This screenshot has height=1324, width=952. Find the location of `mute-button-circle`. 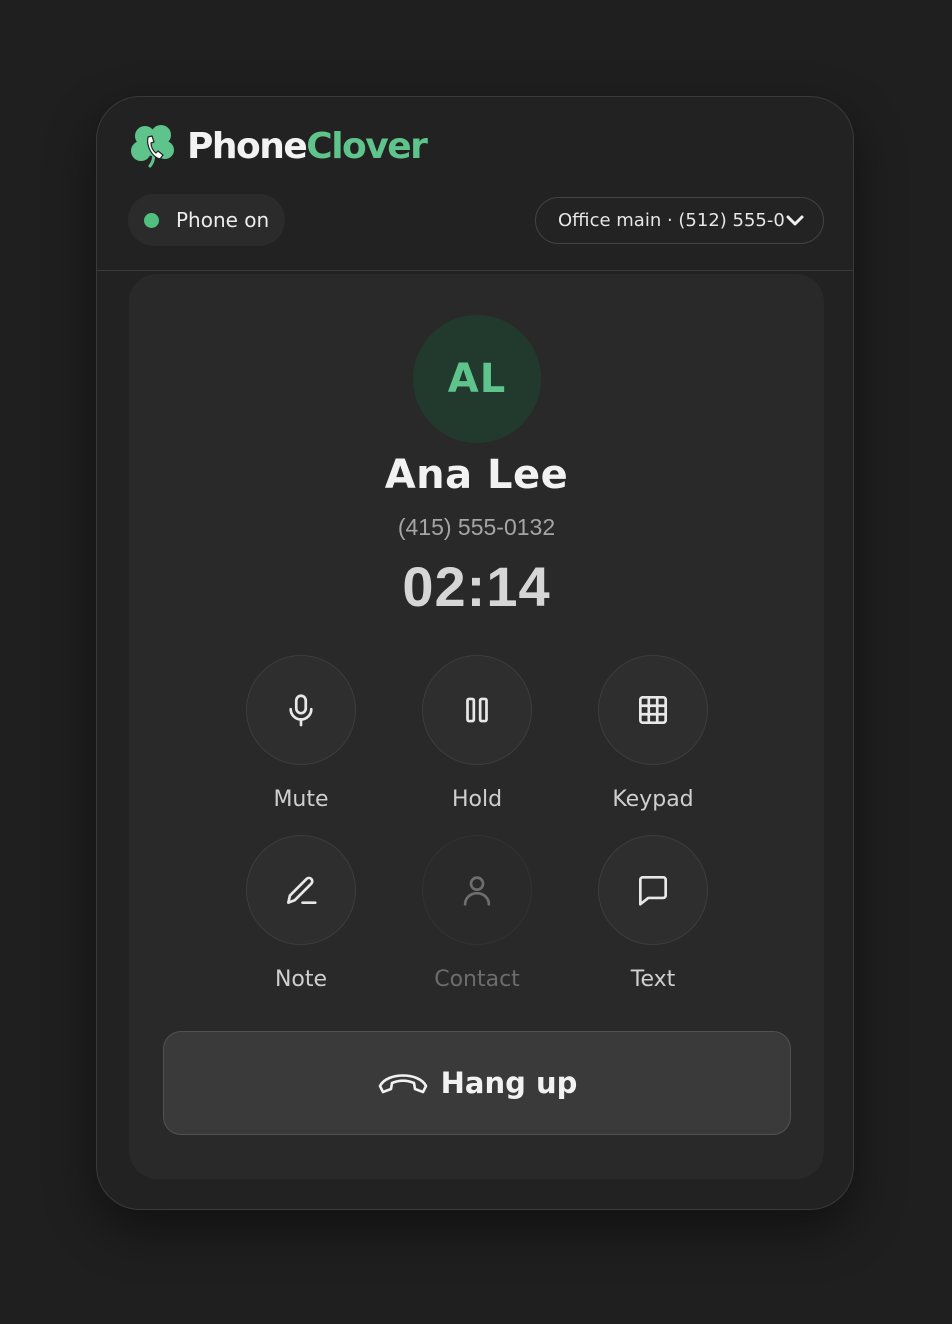

mute-button-circle is located at coordinates (301, 710).